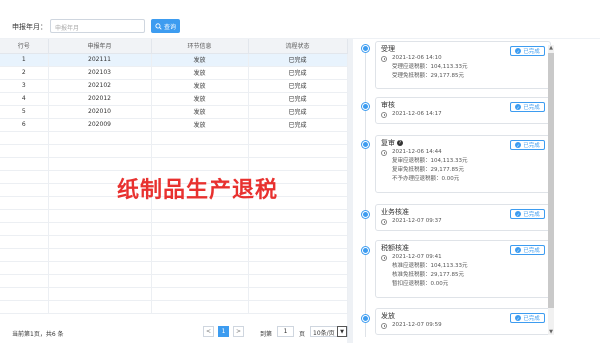 This screenshot has width=600, height=343. I want to click on table-row: 6 202009 发放 已完成, so click(174, 125).